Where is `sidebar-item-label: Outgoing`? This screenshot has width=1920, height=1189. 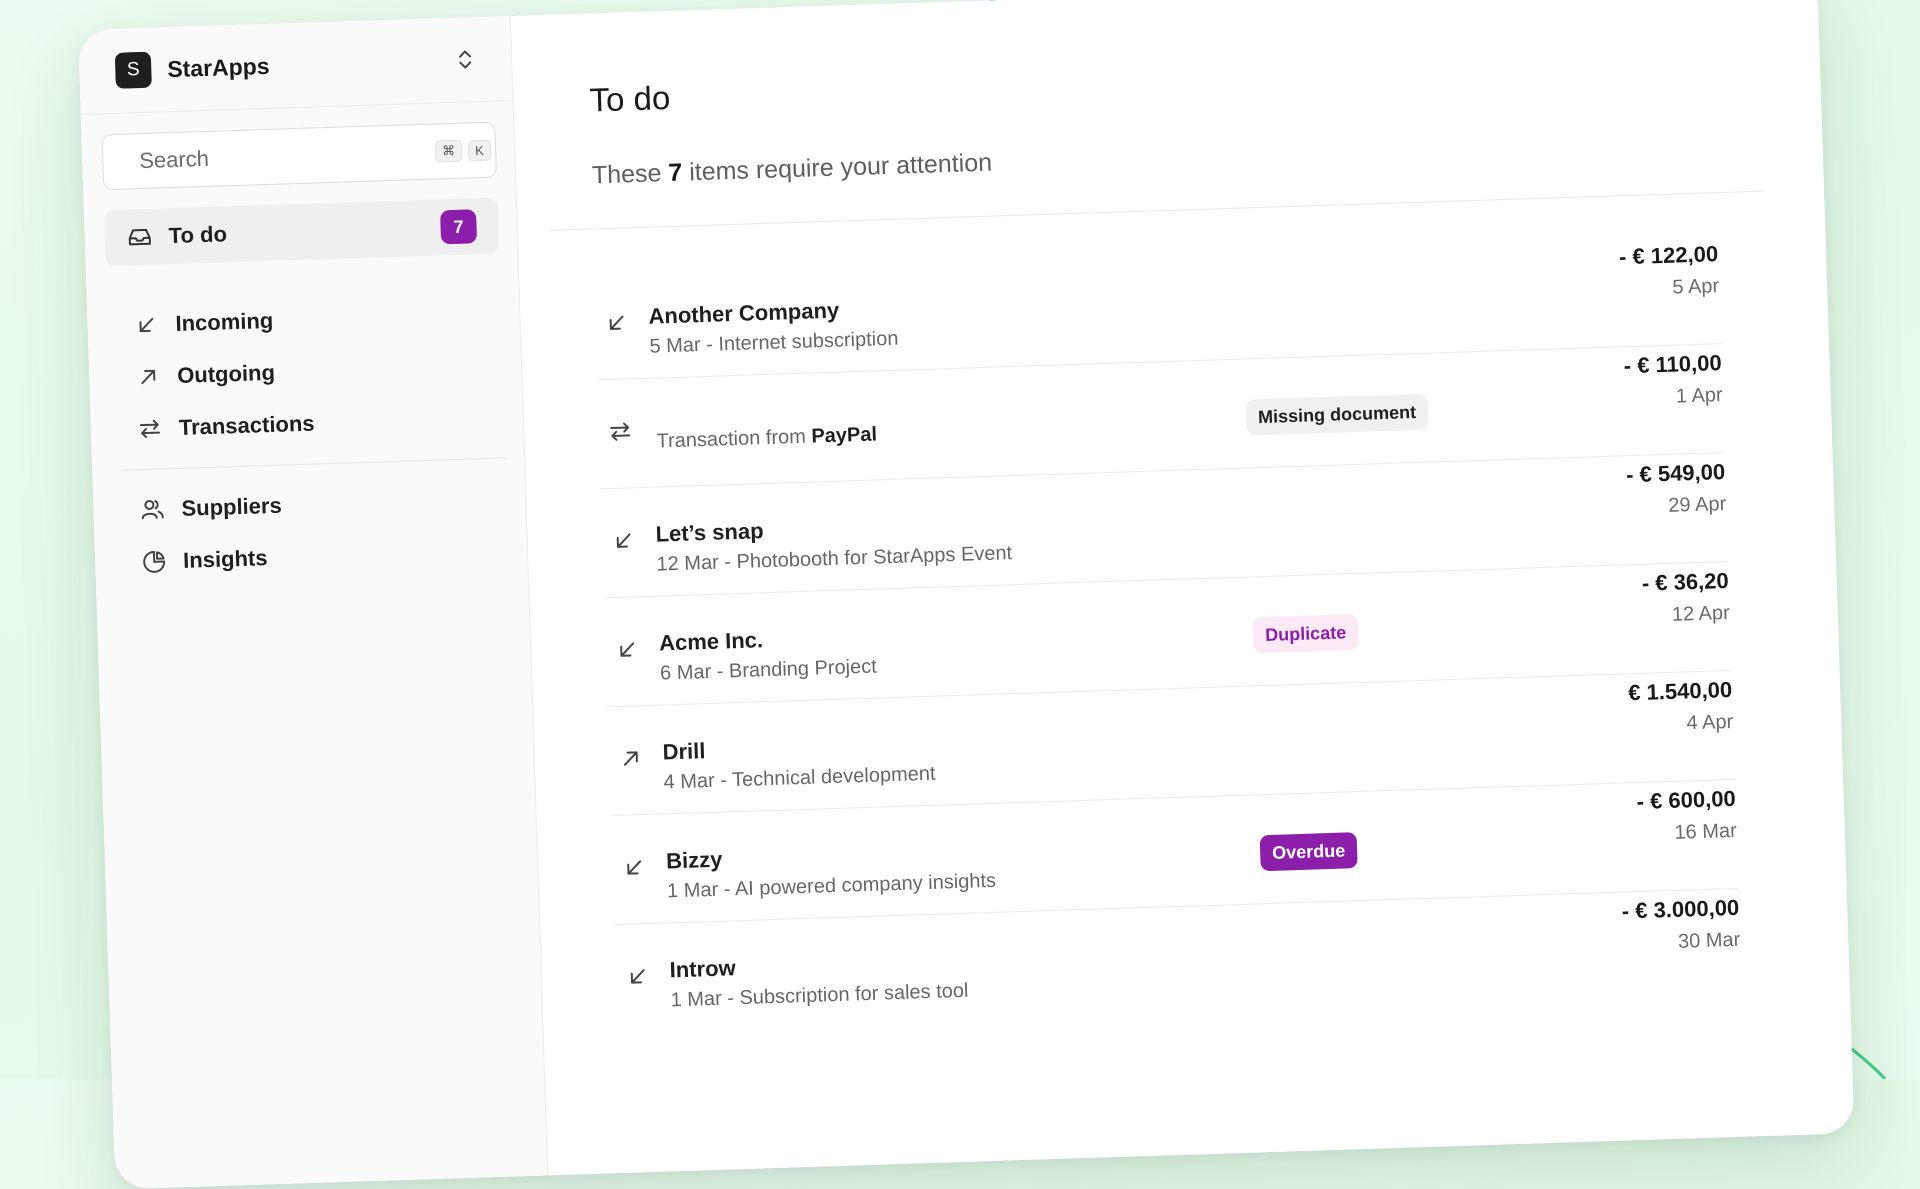
sidebar-item-label: Outgoing is located at coordinates (226, 373).